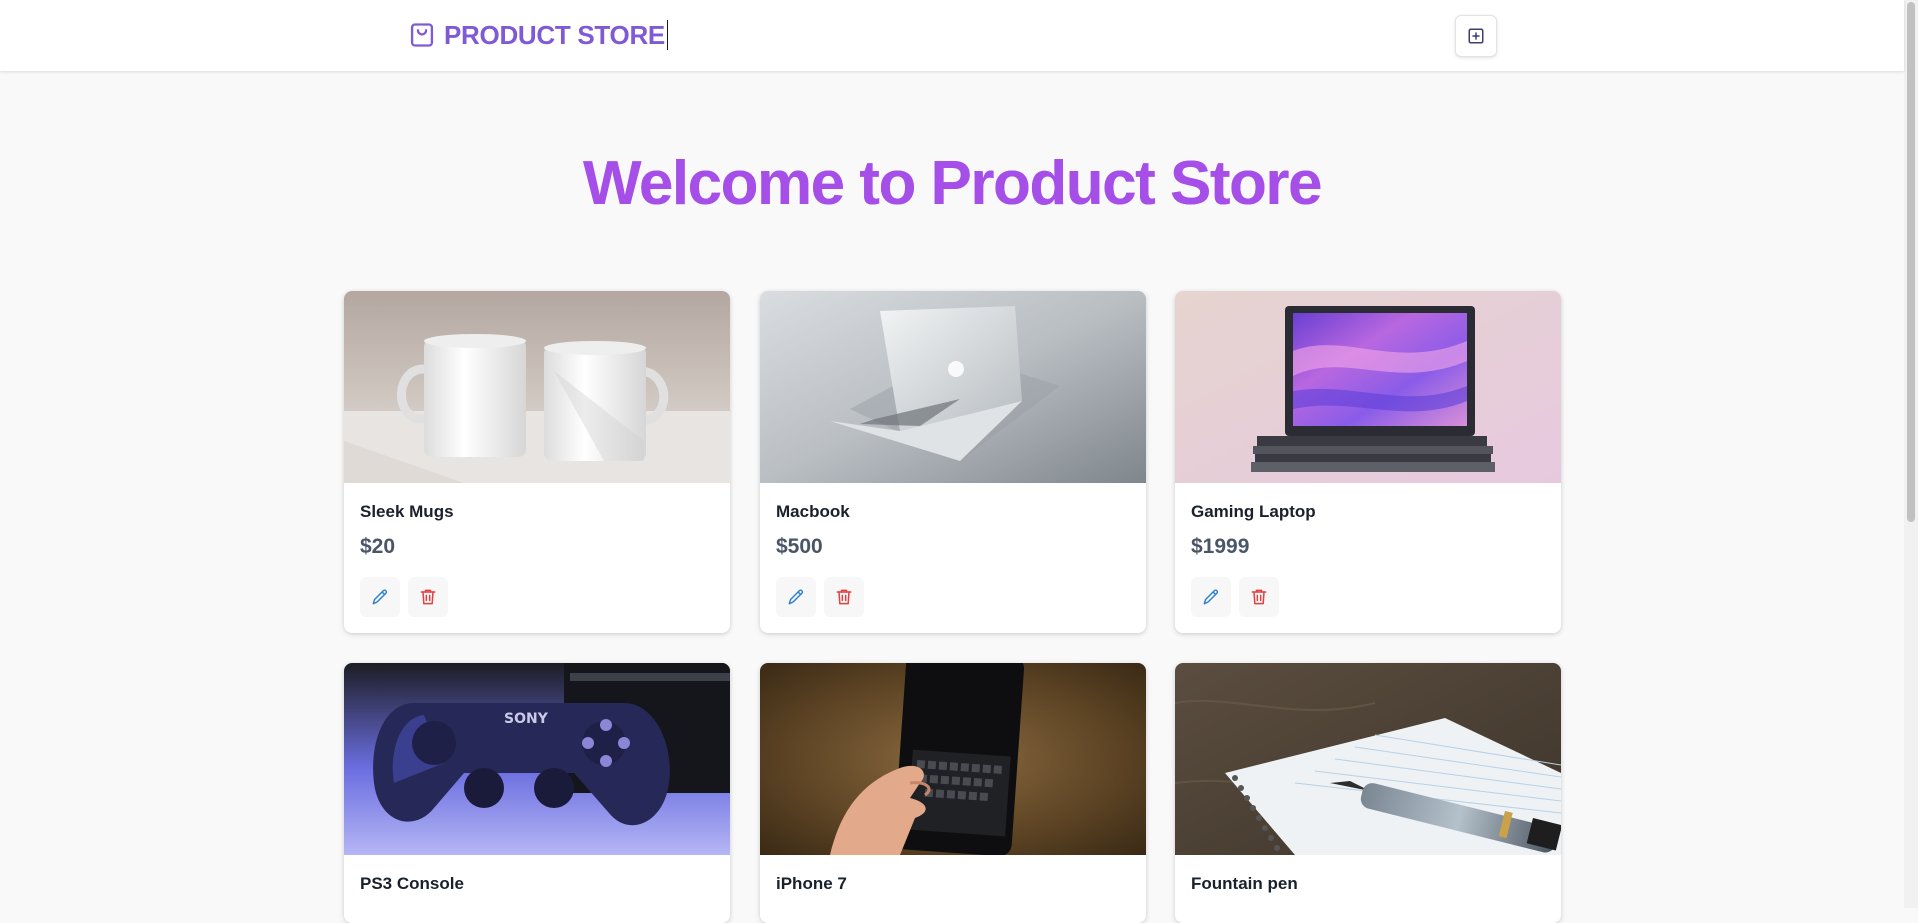  I want to click on text-cursor, so click(667, 35).